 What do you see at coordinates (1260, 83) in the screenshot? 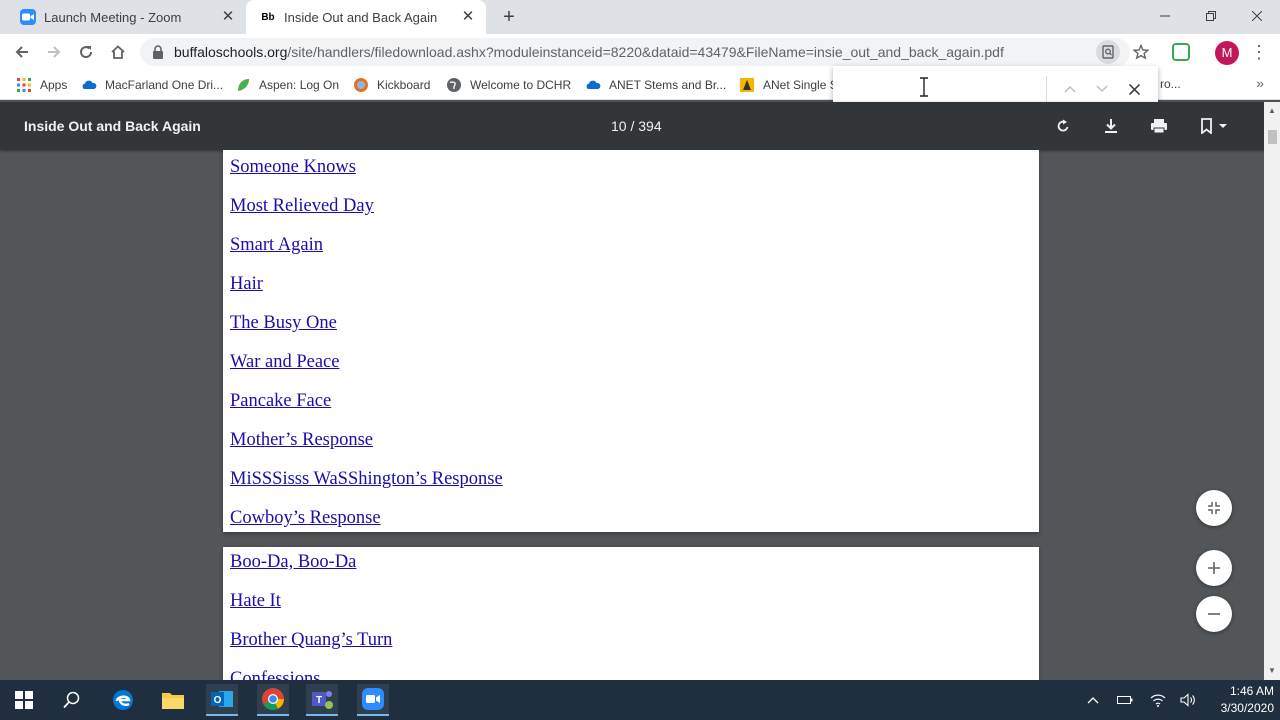
I see `chevron-double-right-icon: »` at bounding box center [1260, 83].